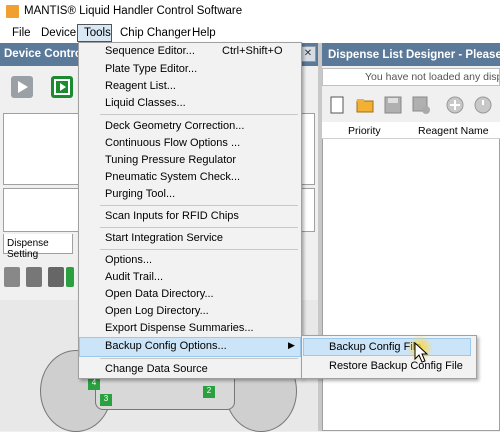 The image size is (500, 432). I want to click on menu-item-change-data-source: Change Data Source, so click(156, 369).